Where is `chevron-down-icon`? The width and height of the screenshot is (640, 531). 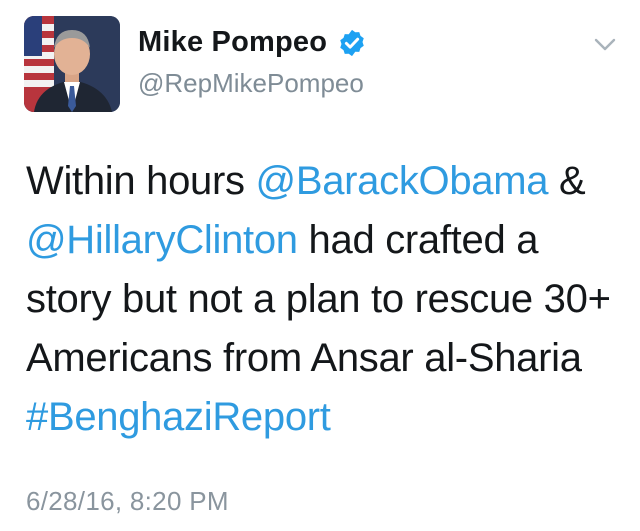 chevron-down-icon is located at coordinates (605, 45).